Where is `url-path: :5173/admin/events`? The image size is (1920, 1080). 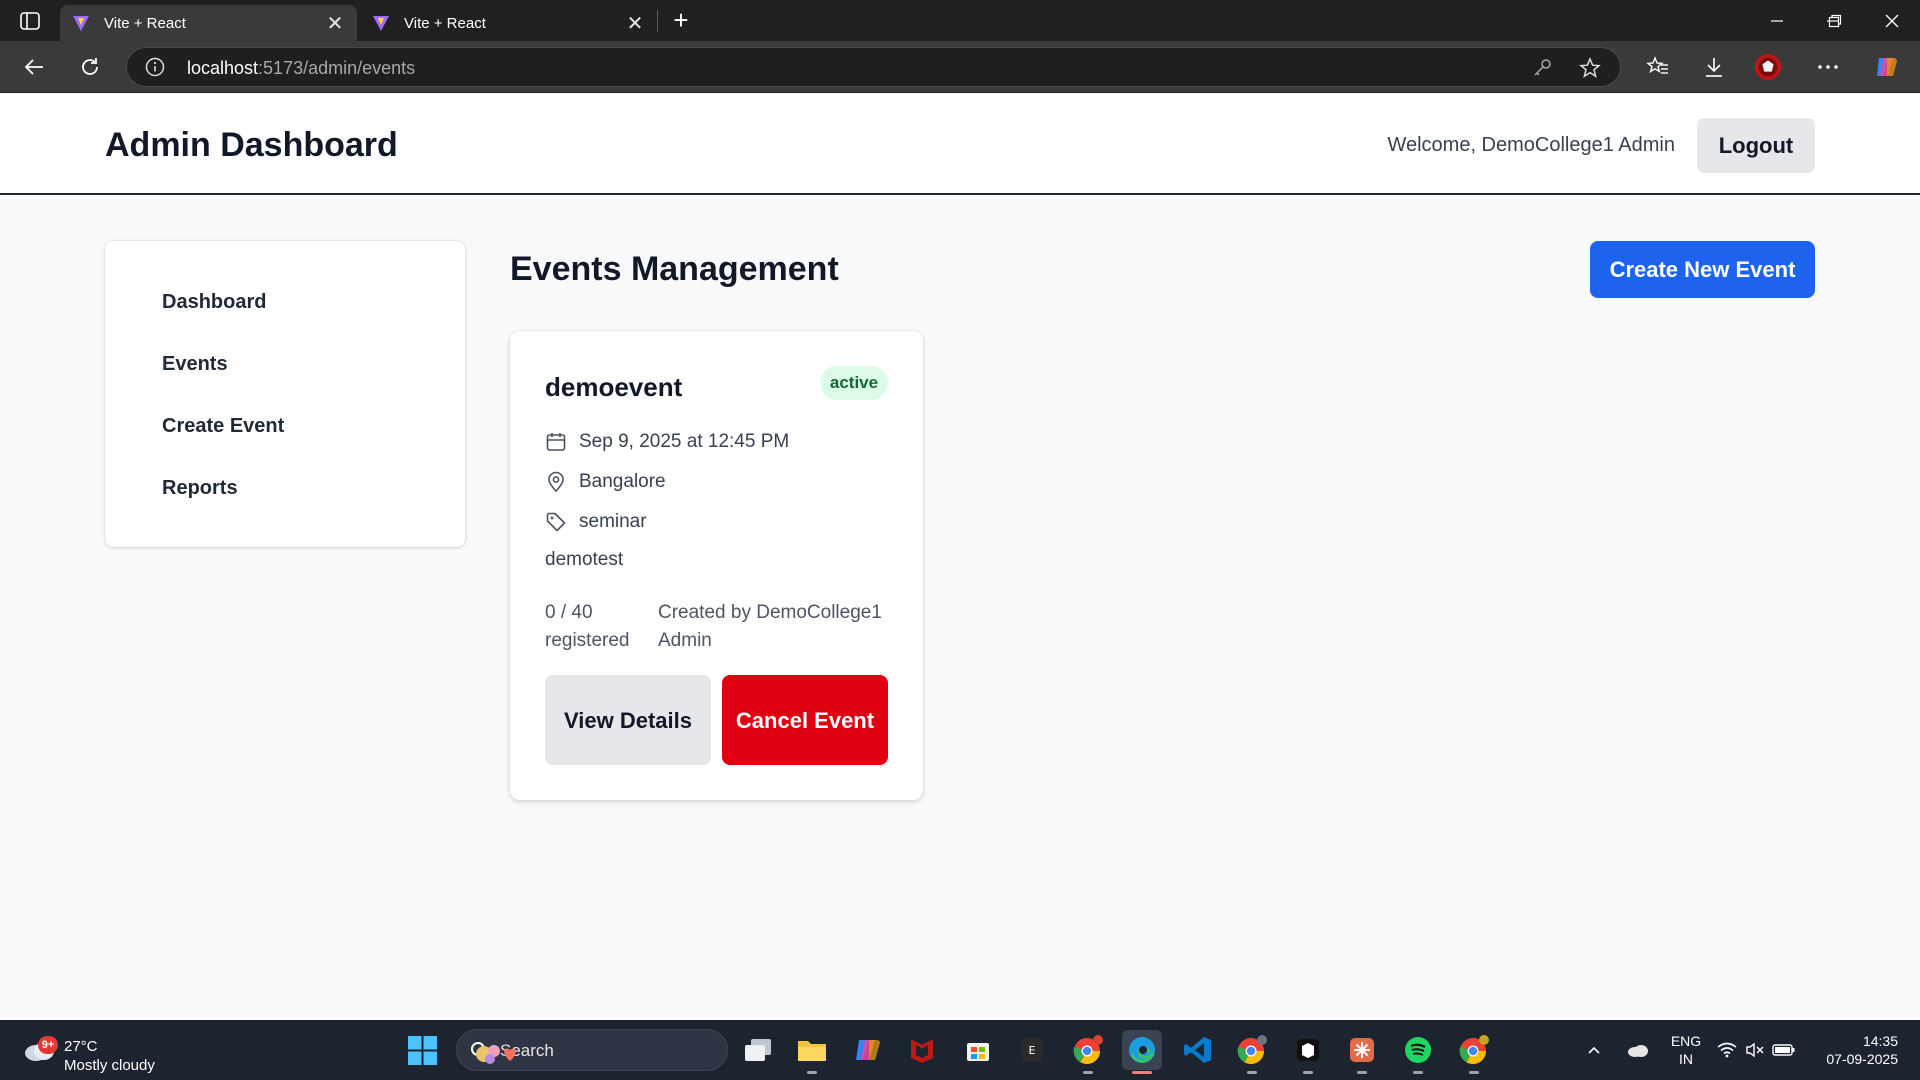 url-path: :5173/admin/events is located at coordinates (337, 68).